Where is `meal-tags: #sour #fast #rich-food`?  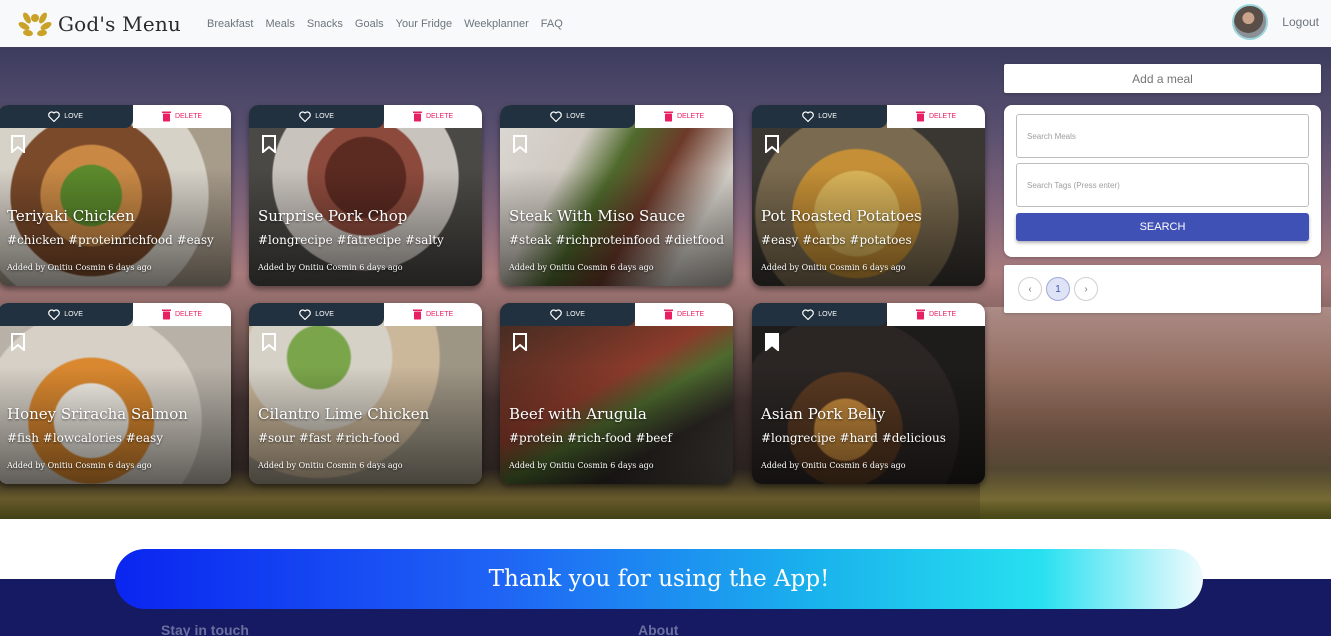
meal-tags: #sour #fast #rich-food is located at coordinates (329, 438).